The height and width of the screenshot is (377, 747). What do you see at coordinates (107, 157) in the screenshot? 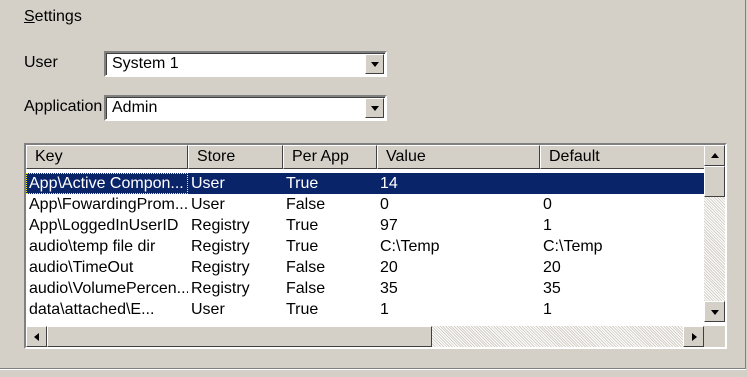
I see `column-header-key: Key` at bounding box center [107, 157].